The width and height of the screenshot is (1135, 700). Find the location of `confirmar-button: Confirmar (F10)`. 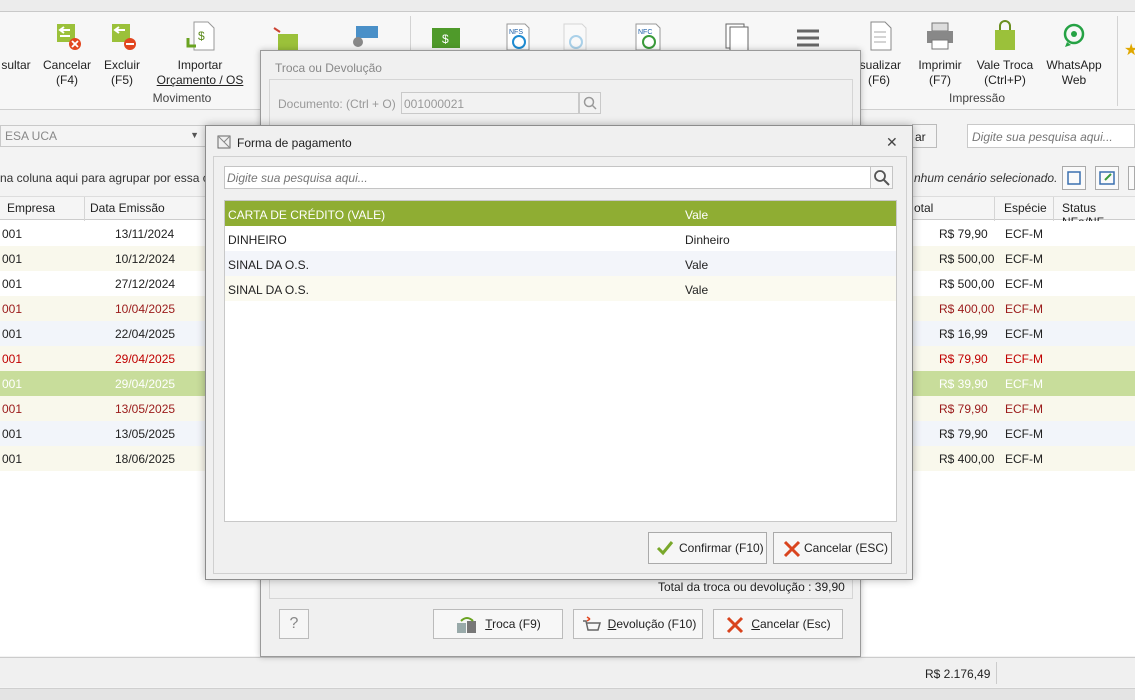

confirmar-button: Confirmar (F10) is located at coordinates (707, 548).